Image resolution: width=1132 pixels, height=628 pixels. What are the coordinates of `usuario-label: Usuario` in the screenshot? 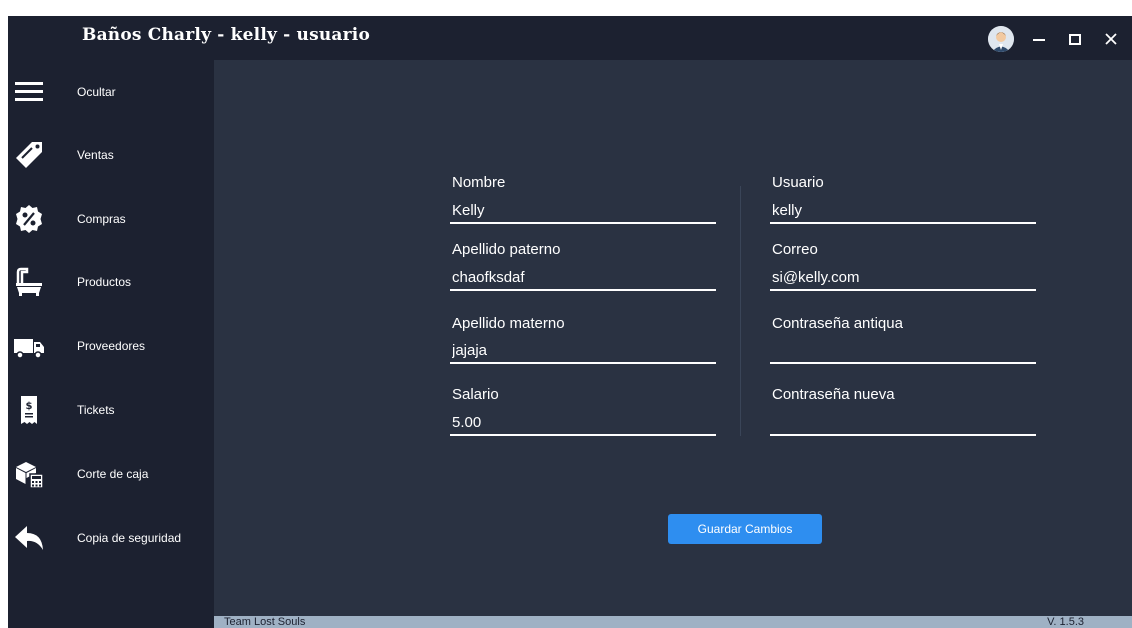 It's located at (798, 182).